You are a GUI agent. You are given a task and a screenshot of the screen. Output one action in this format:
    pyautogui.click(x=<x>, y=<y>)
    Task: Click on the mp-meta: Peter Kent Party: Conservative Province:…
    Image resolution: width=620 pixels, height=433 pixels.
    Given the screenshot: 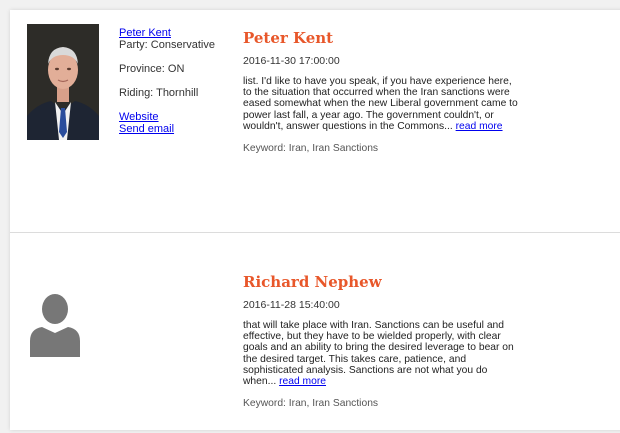 What is the action you would take?
    pyautogui.click(x=179, y=81)
    